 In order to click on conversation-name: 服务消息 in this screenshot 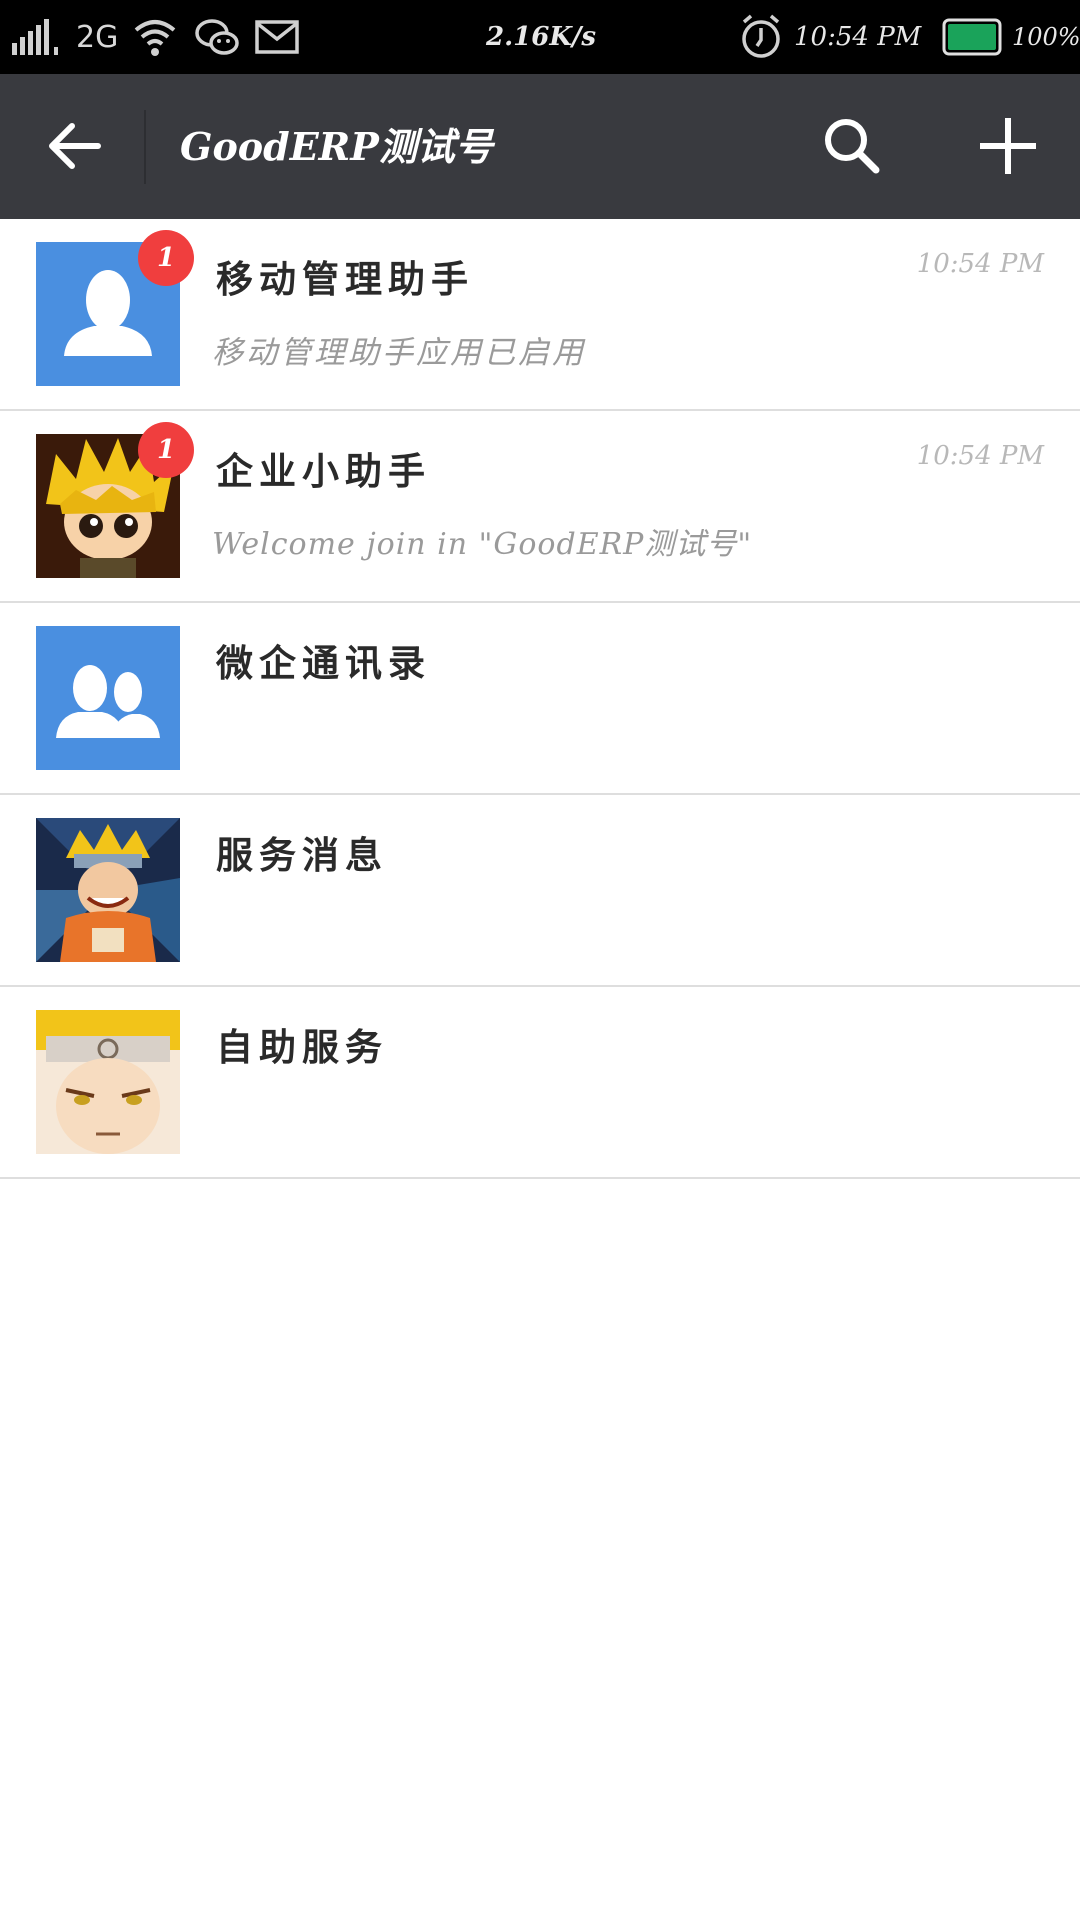, I will do `click(302, 855)`.